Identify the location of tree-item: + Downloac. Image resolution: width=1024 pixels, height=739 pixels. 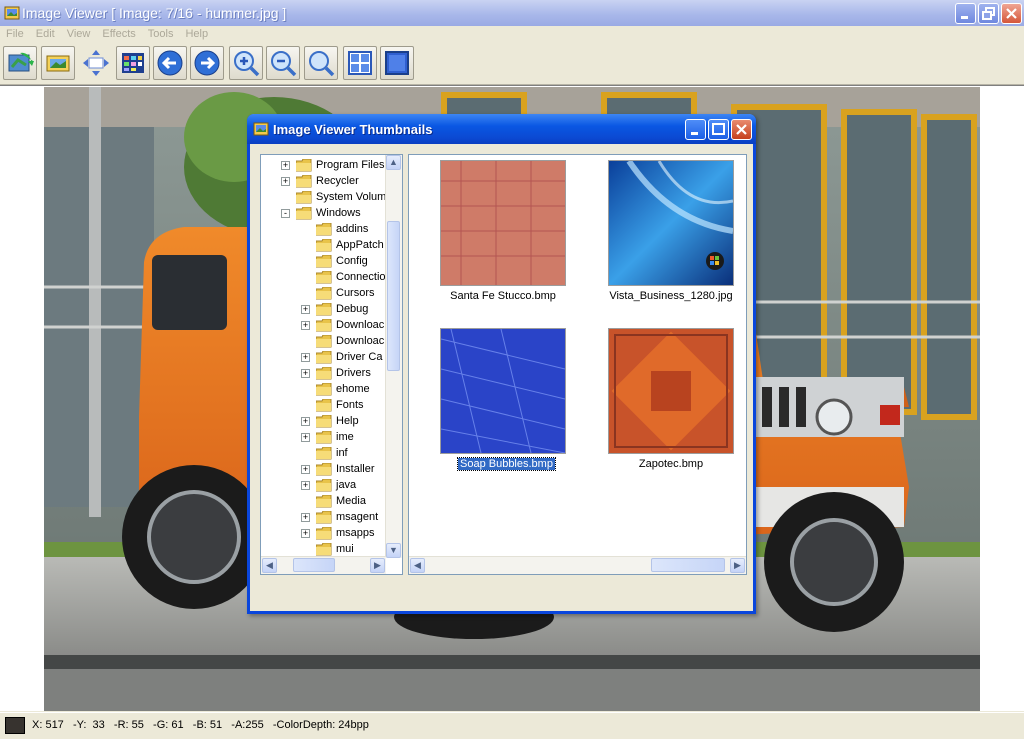
(342, 325).